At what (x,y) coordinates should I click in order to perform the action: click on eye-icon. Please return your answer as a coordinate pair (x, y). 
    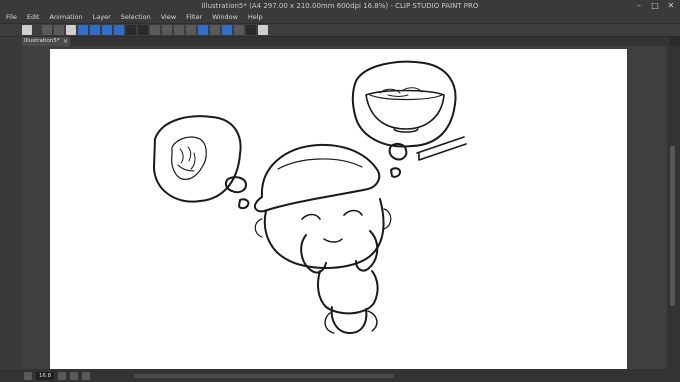
    Looking at the image, I should click on (27, 30).